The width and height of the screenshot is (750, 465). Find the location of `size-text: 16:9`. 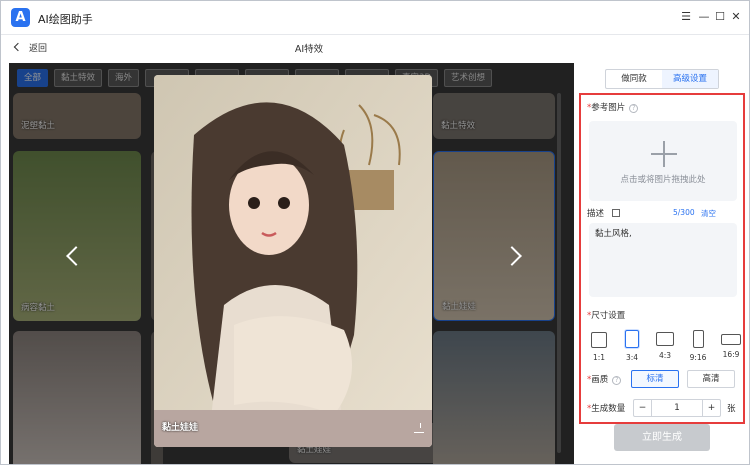

size-text: 16:9 is located at coordinates (731, 354).